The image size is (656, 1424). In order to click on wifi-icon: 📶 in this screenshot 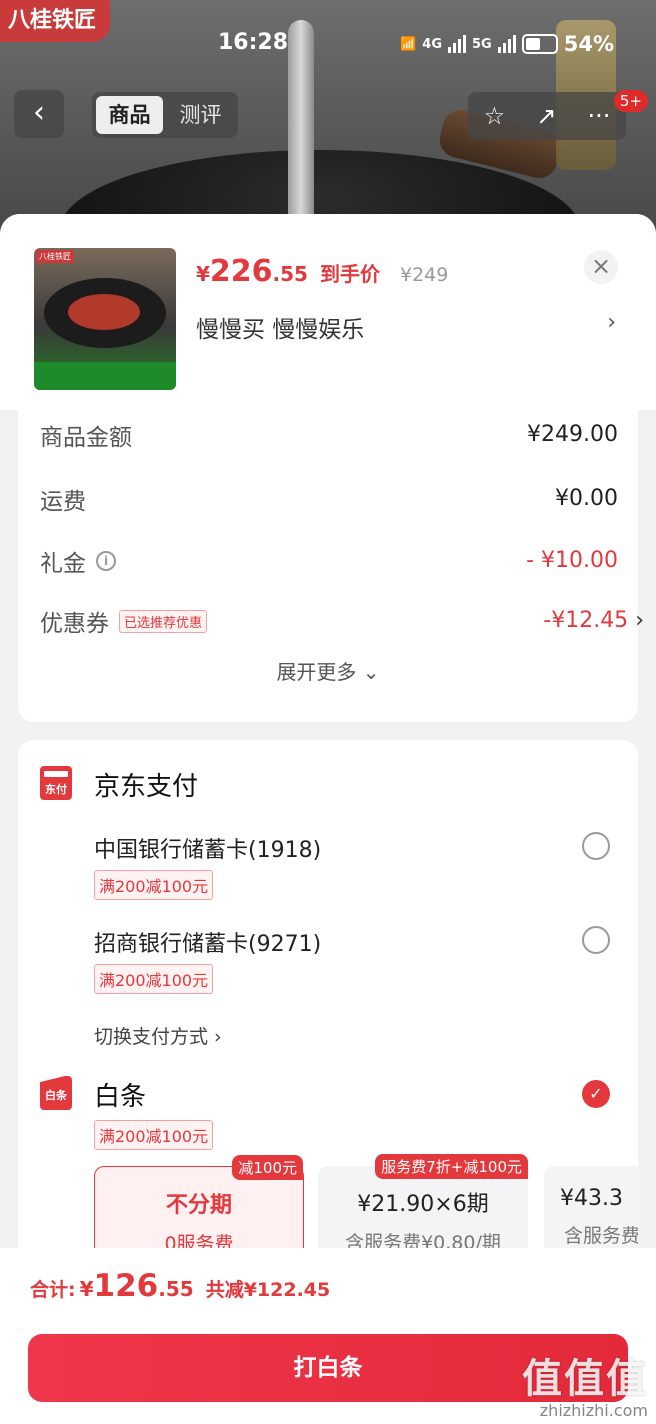, I will do `click(408, 44)`.